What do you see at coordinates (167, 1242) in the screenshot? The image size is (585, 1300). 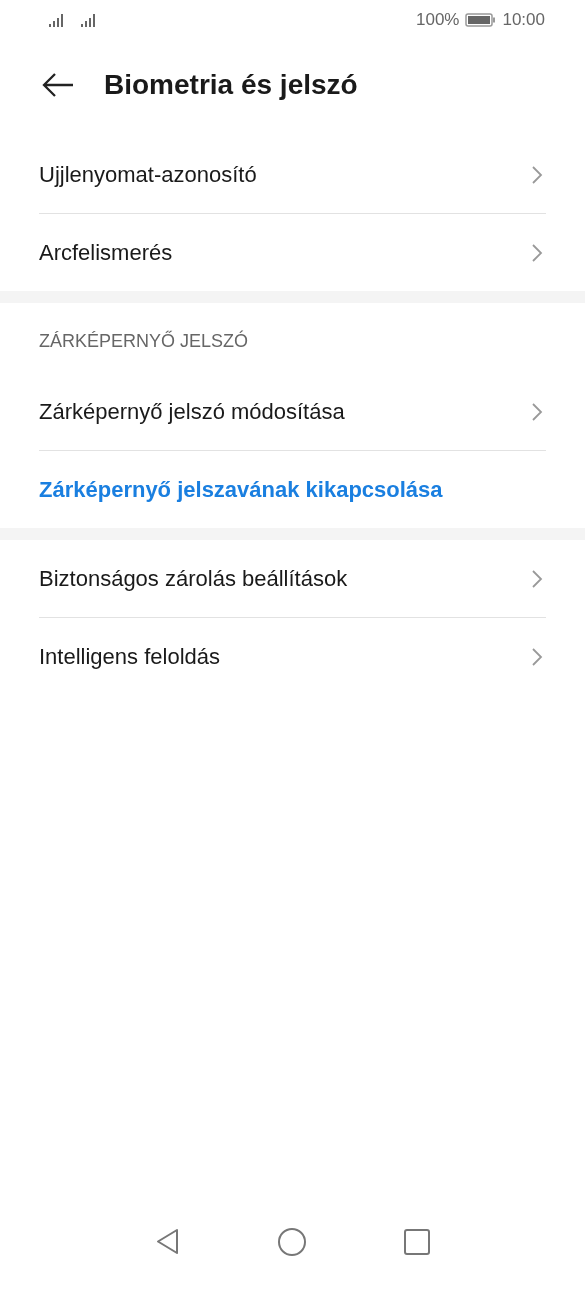 I see `back-icon` at bounding box center [167, 1242].